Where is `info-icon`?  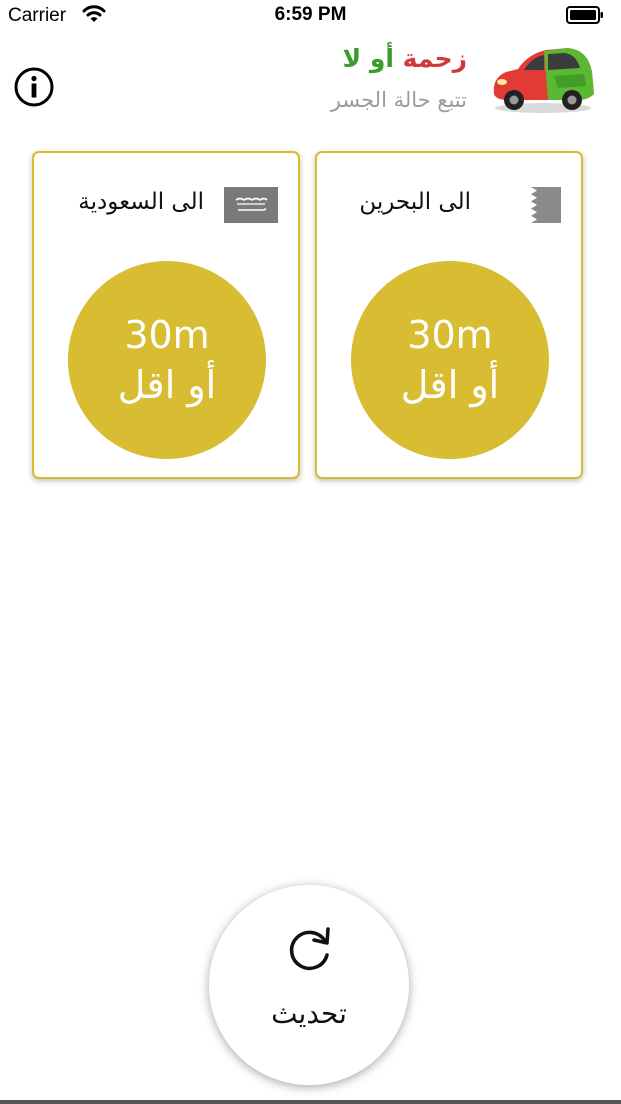 info-icon is located at coordinates (34, 87).